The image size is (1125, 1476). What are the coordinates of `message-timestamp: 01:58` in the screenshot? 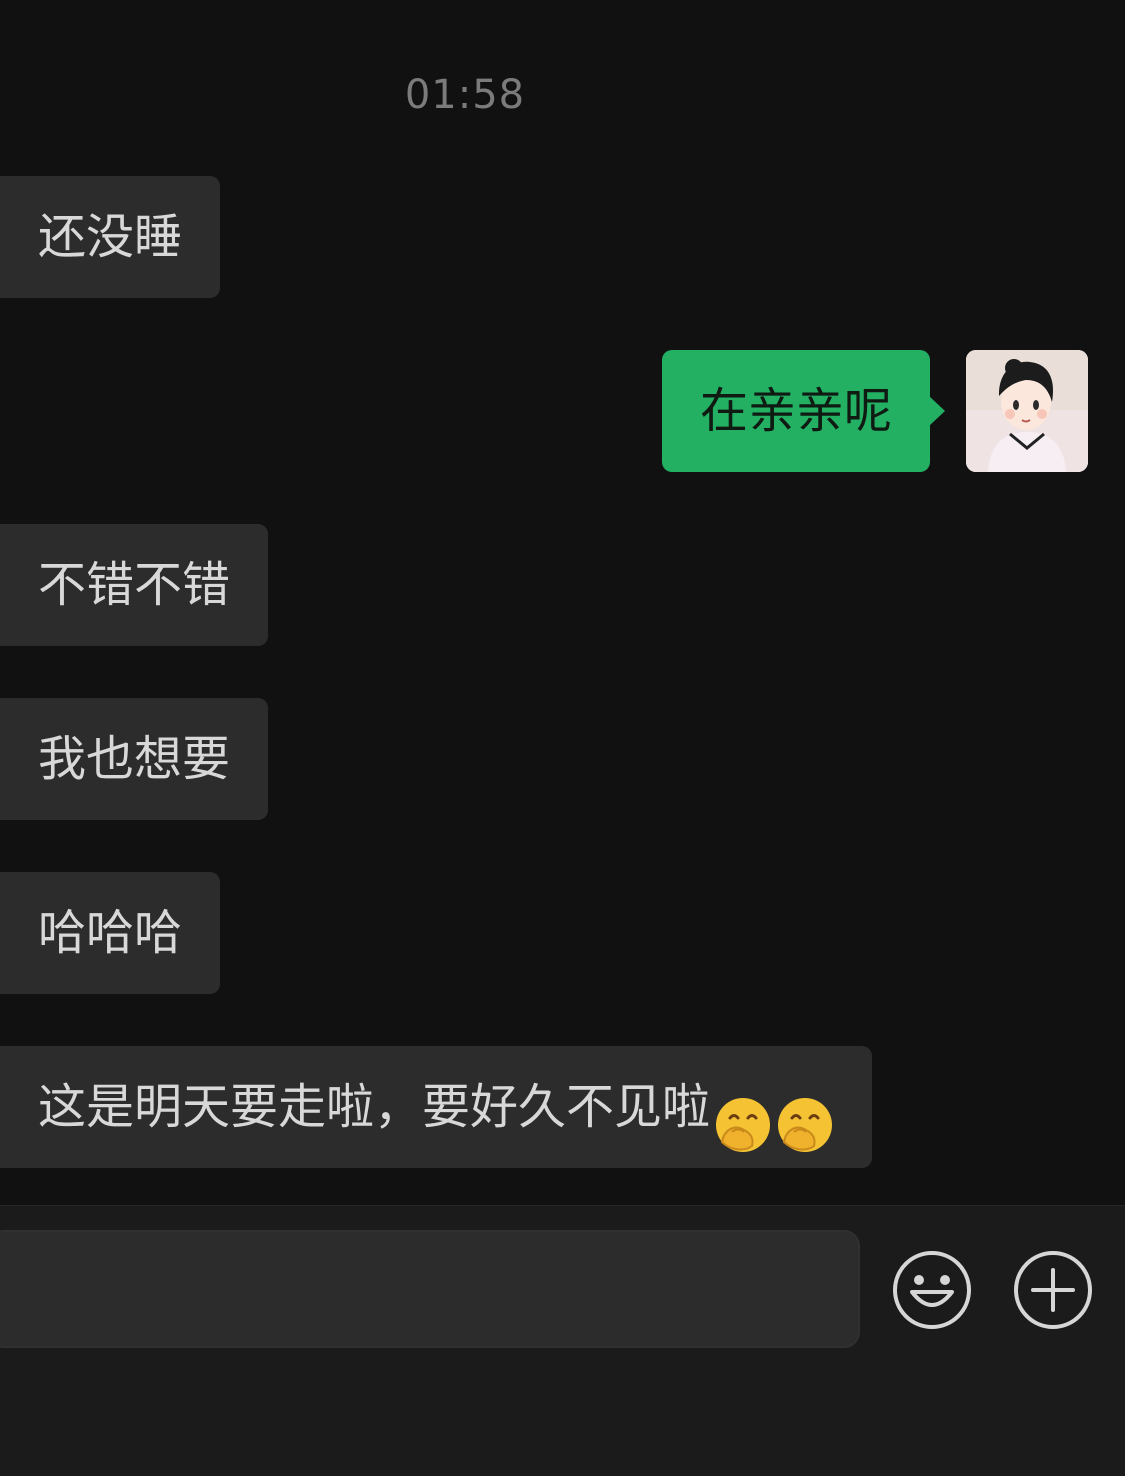 It's located at (465, 95).